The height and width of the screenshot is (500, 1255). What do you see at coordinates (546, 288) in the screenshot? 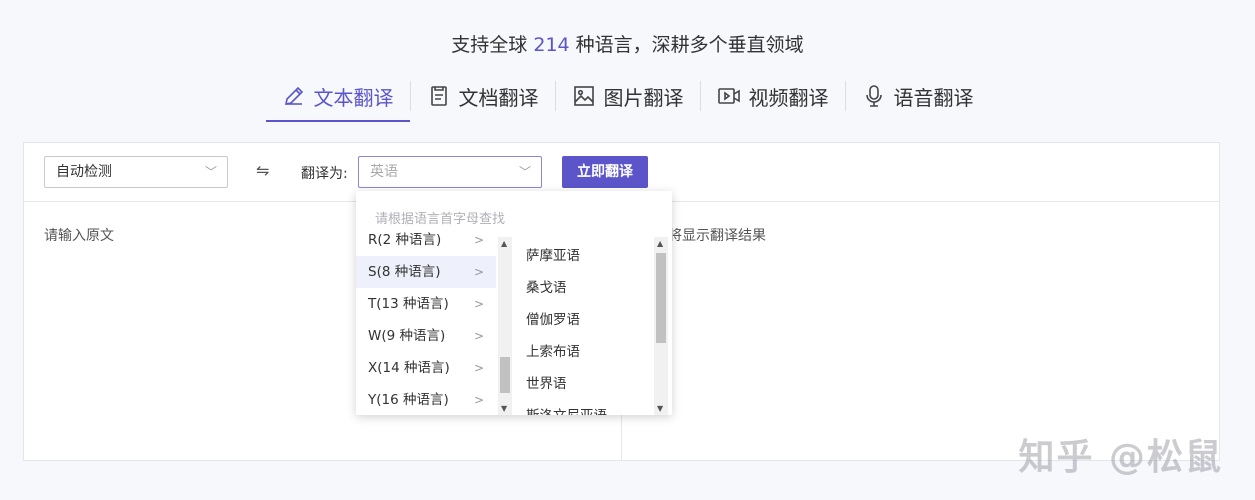
I see `language-item: 桑戈语` at bounding box center [546, 288].